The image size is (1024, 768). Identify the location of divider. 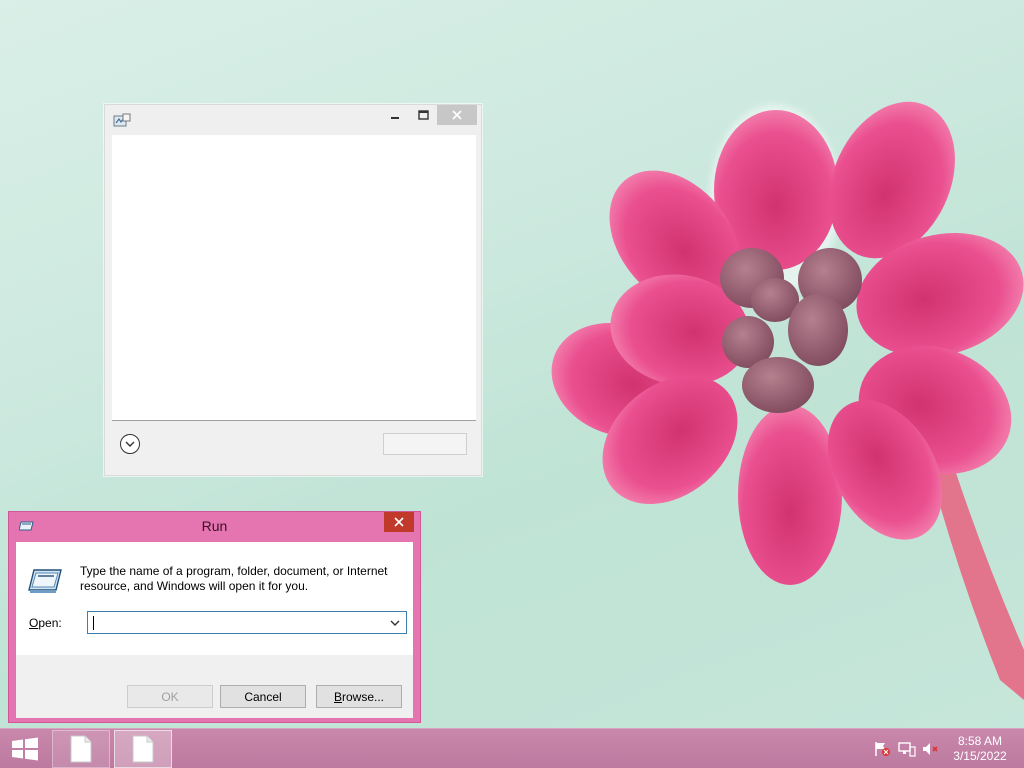
(294, 420).